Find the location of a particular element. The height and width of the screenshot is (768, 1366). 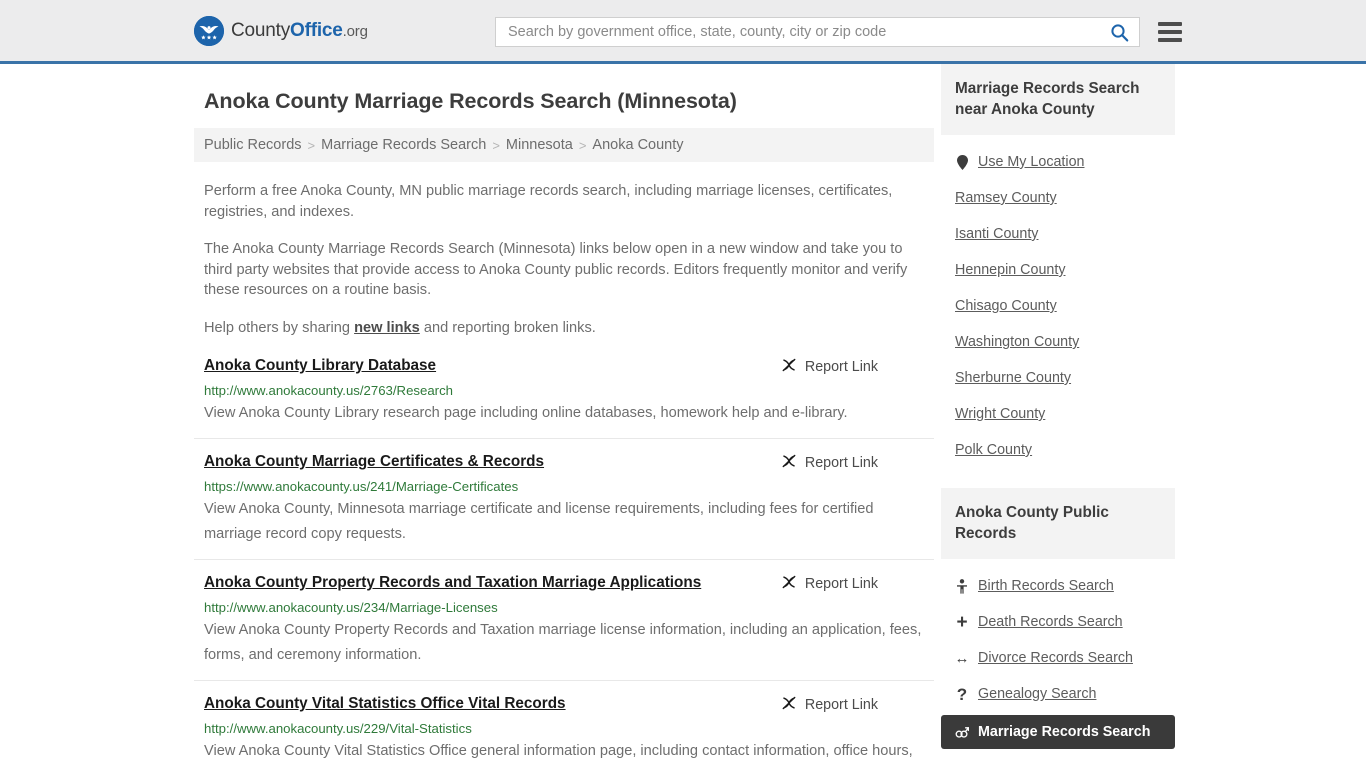

sidebar-item-death-records-search: + Death Records Search is located at coordinates (1058, 622).